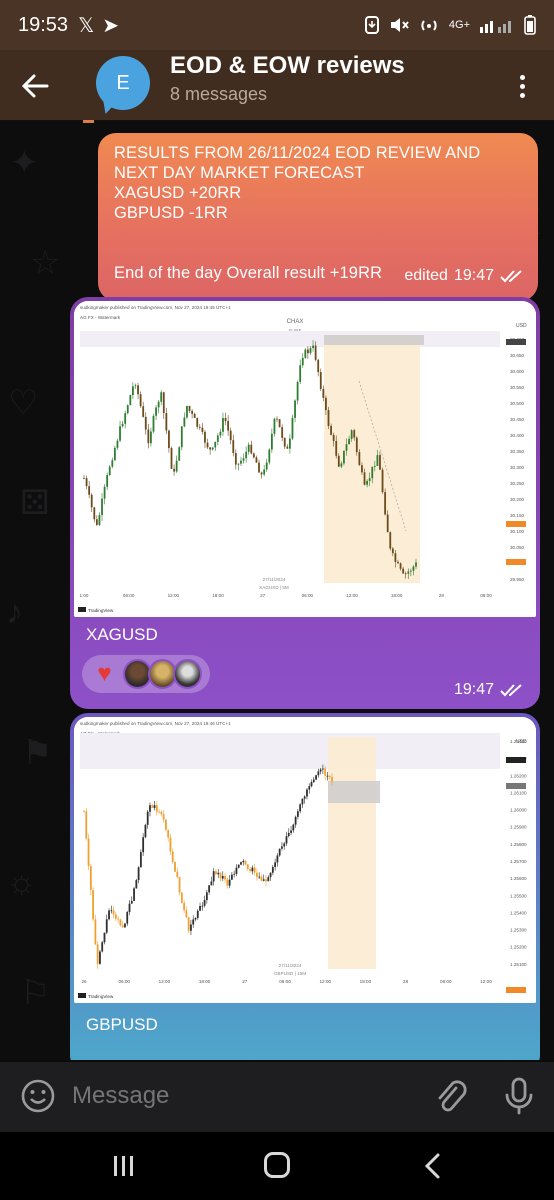  Describe the element at coordinates (518, 792) in the screenshot. I see `chart-y-tick: 1.26100` at that location.